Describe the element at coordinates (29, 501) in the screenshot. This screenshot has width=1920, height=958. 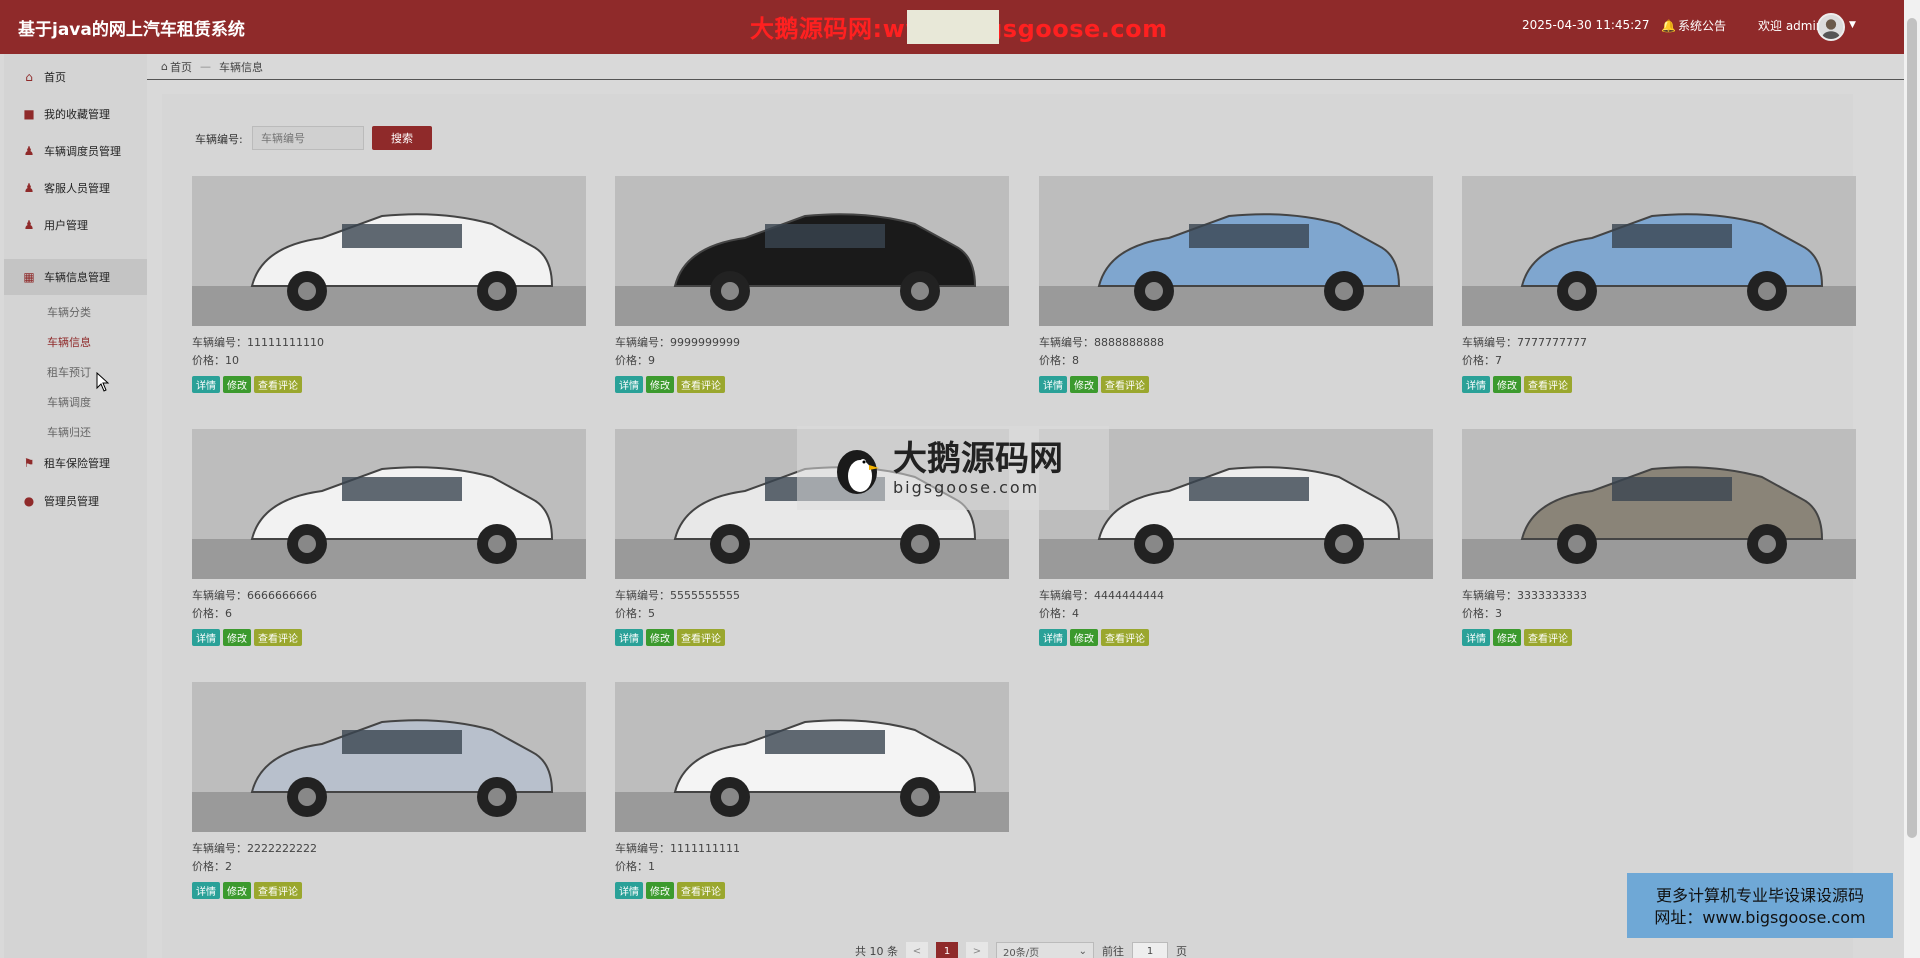
I see `admin-icon: ●` at that location.